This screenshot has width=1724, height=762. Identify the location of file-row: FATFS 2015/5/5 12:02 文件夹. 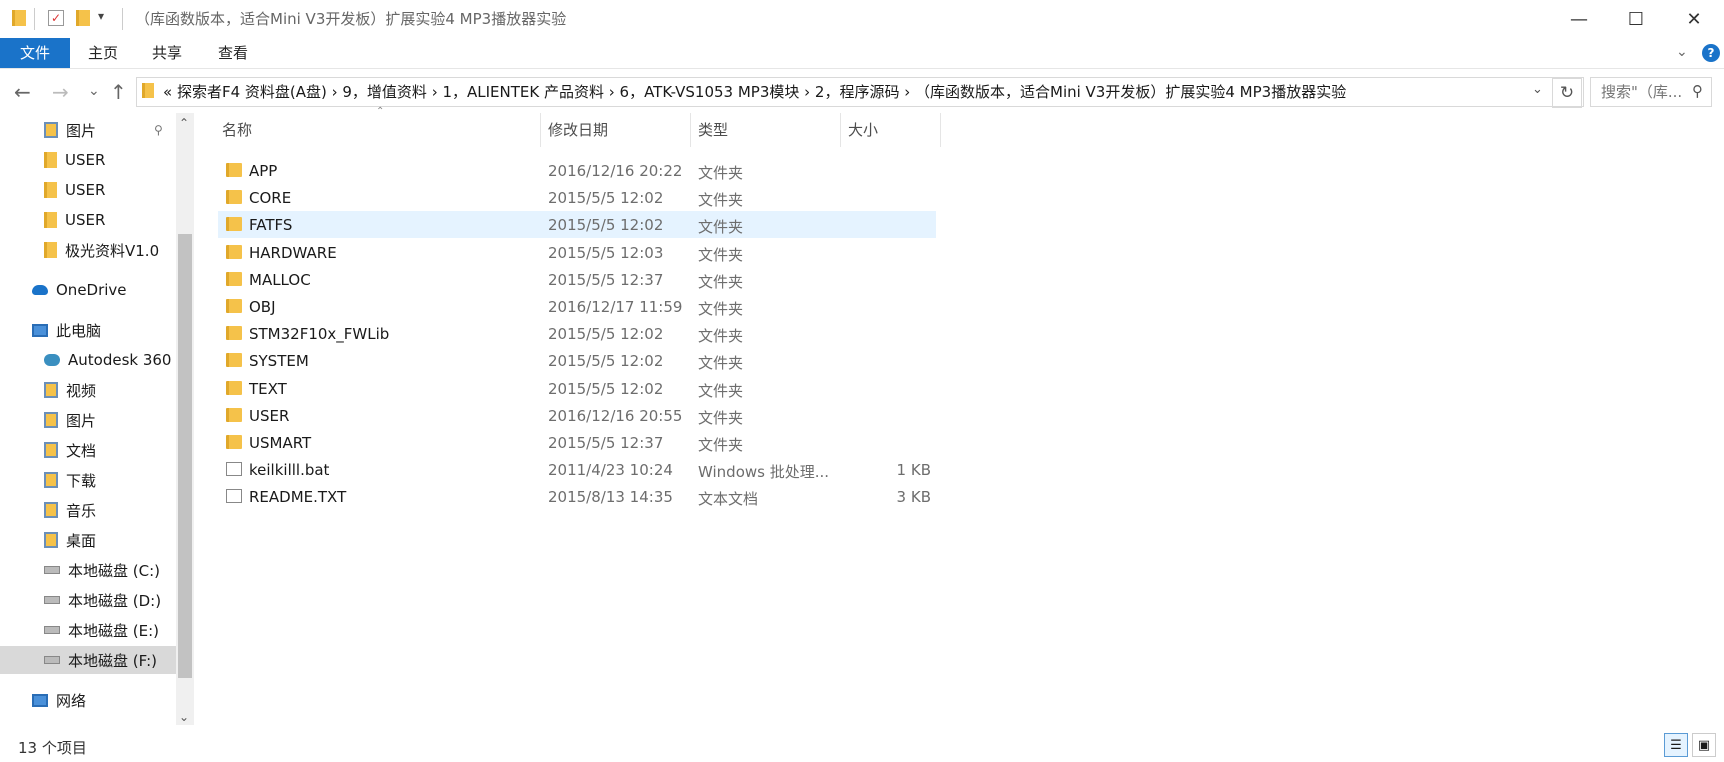
(577, 225).